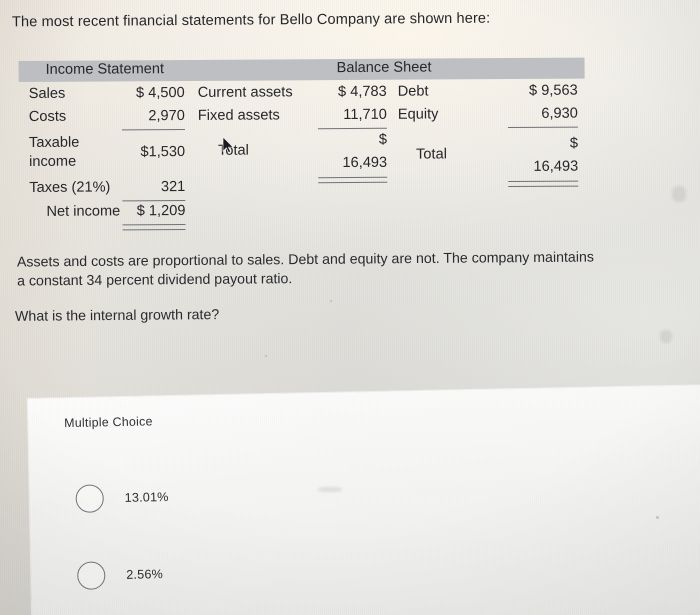  I want to click on row-value-assets-total-currency: $, so click(383, 139).